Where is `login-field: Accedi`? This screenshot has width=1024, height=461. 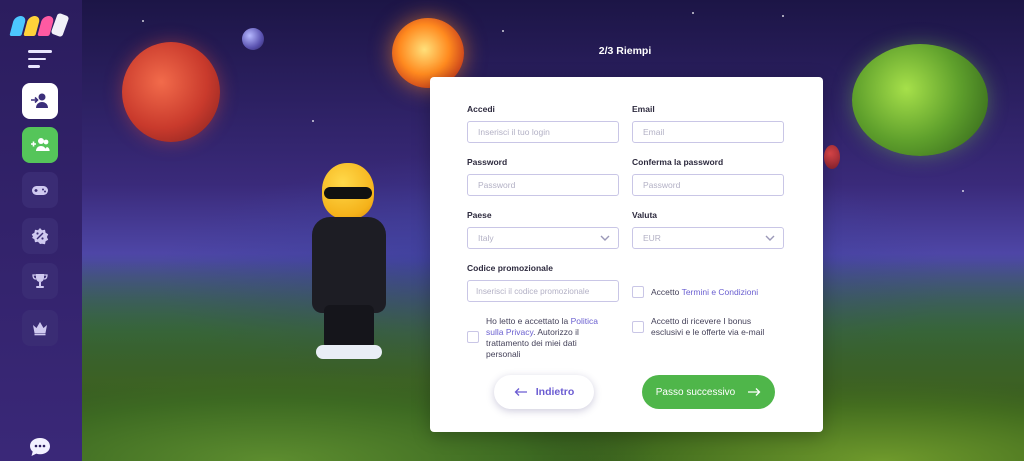 login-field: Accedi is located at coordinates (543, 123).